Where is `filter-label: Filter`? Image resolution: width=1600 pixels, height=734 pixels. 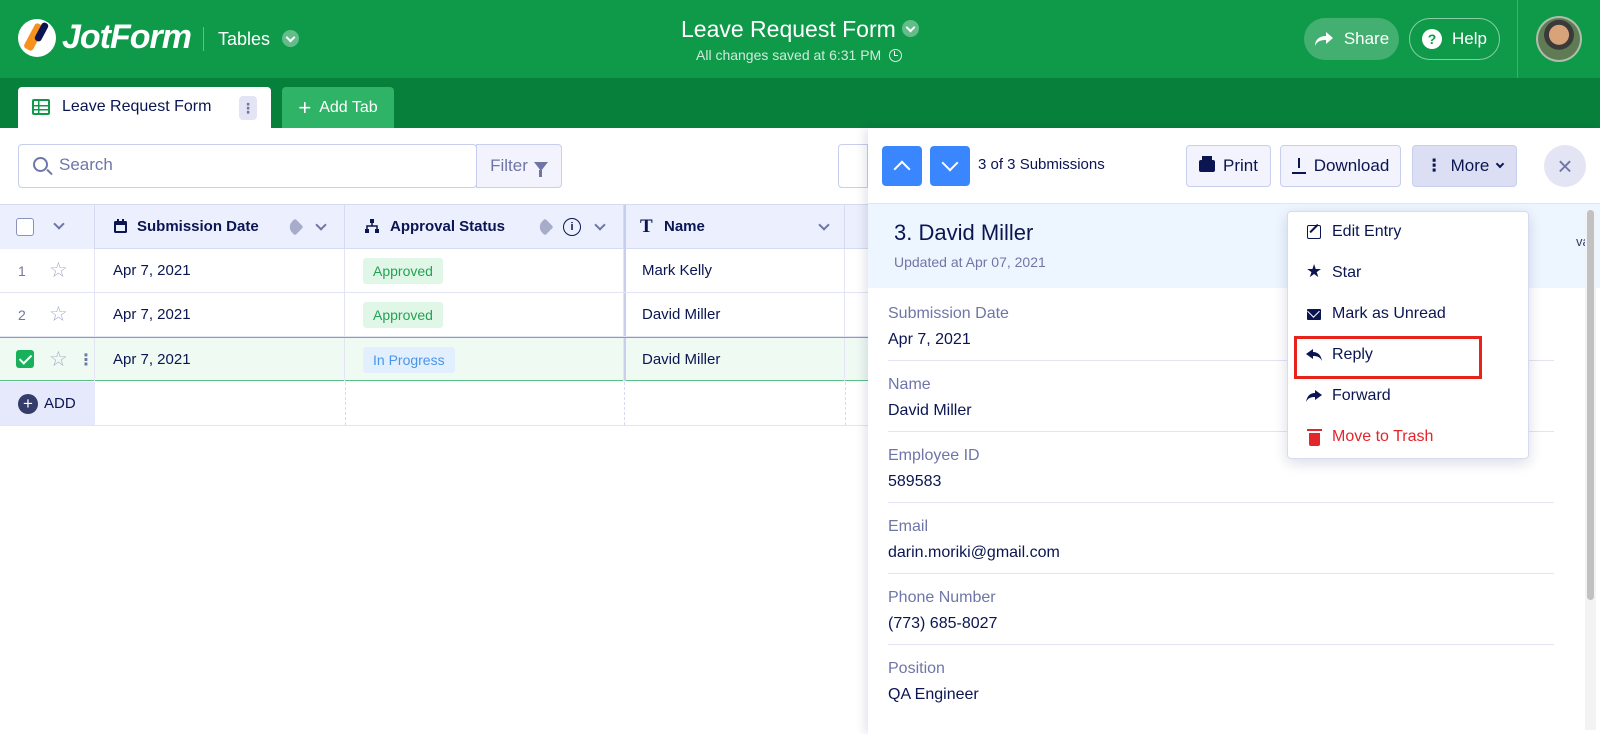
filter-label: Filter is located at coordinates (509, 165).